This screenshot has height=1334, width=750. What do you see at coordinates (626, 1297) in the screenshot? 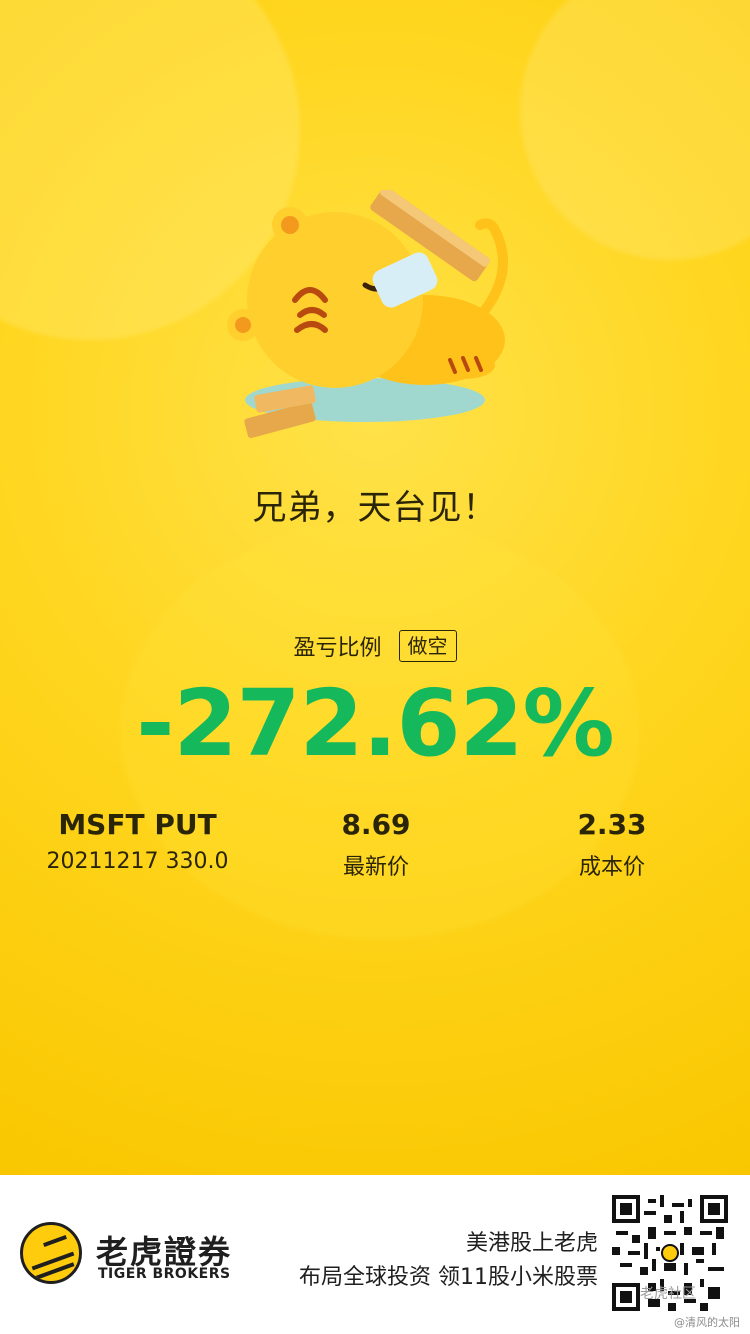
I see `qr-finder-bottom-left` at bounding box center [626, 1297].